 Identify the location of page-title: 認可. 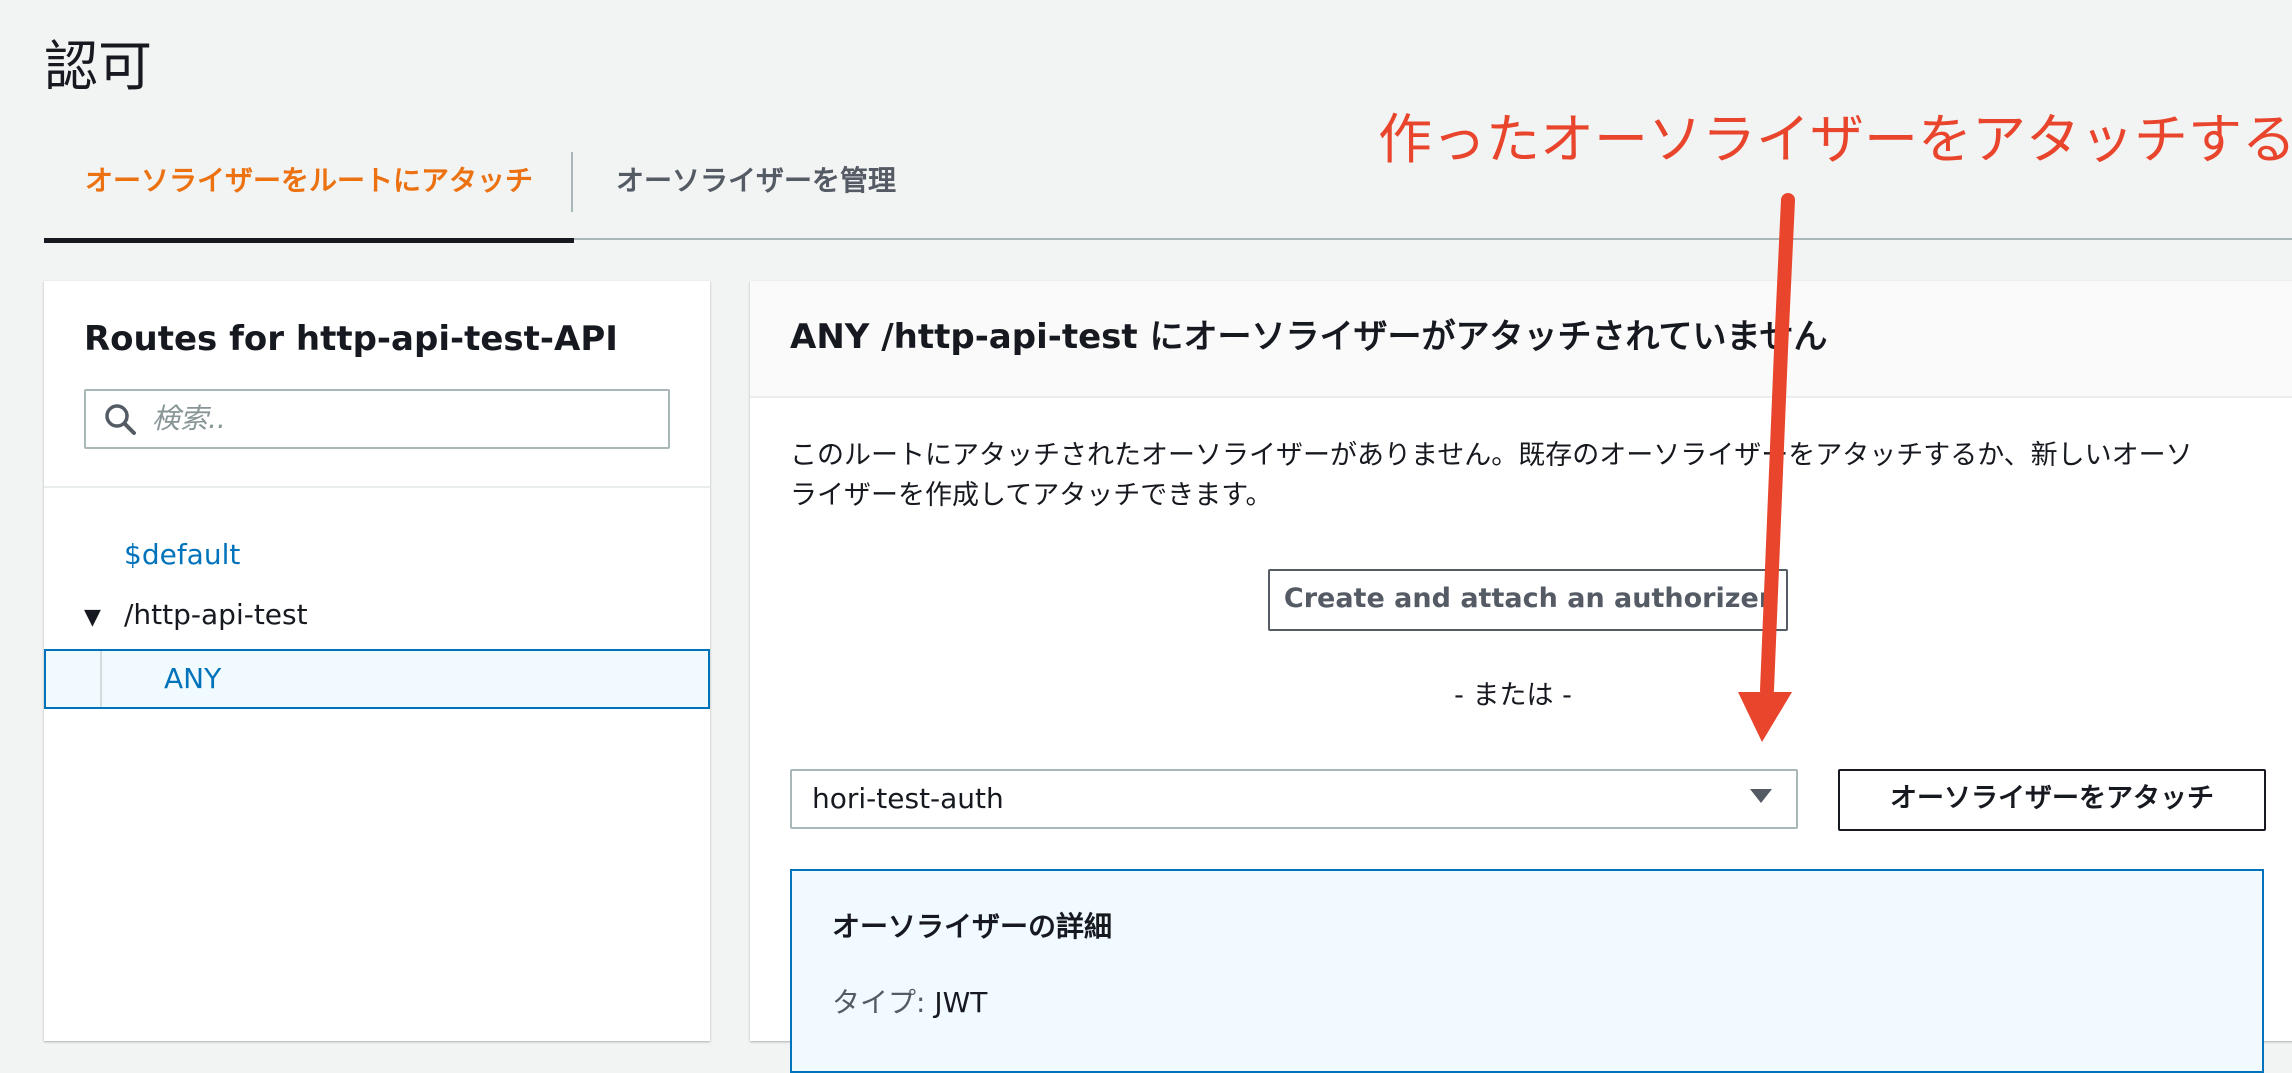
(98, 66).